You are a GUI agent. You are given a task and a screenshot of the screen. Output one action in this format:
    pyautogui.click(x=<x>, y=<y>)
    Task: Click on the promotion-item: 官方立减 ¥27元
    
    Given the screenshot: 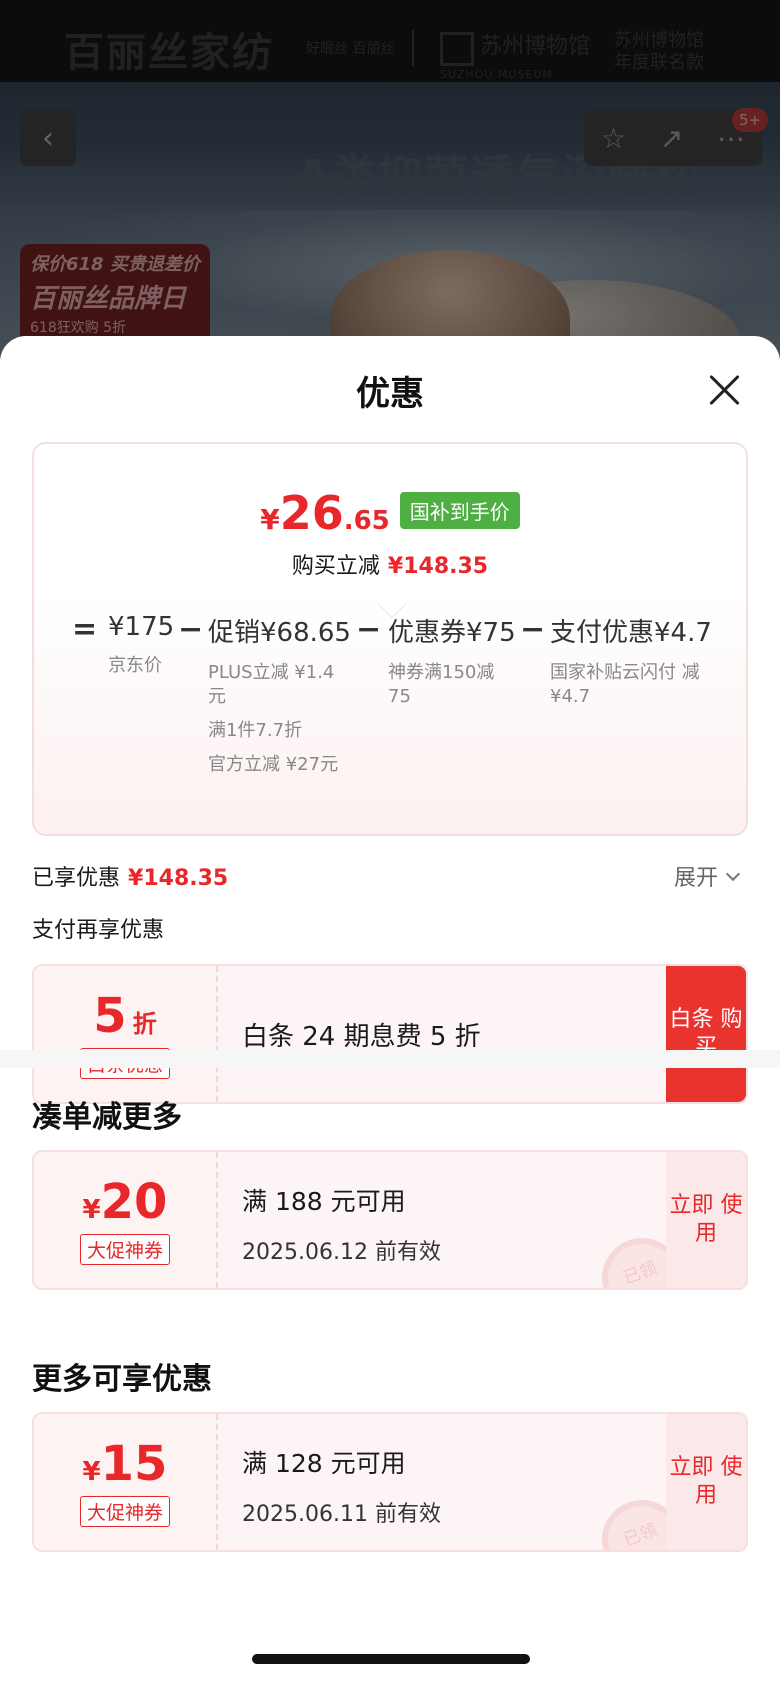 What is the action you would take?
    pyautogui.click(x=273, y=764)
    